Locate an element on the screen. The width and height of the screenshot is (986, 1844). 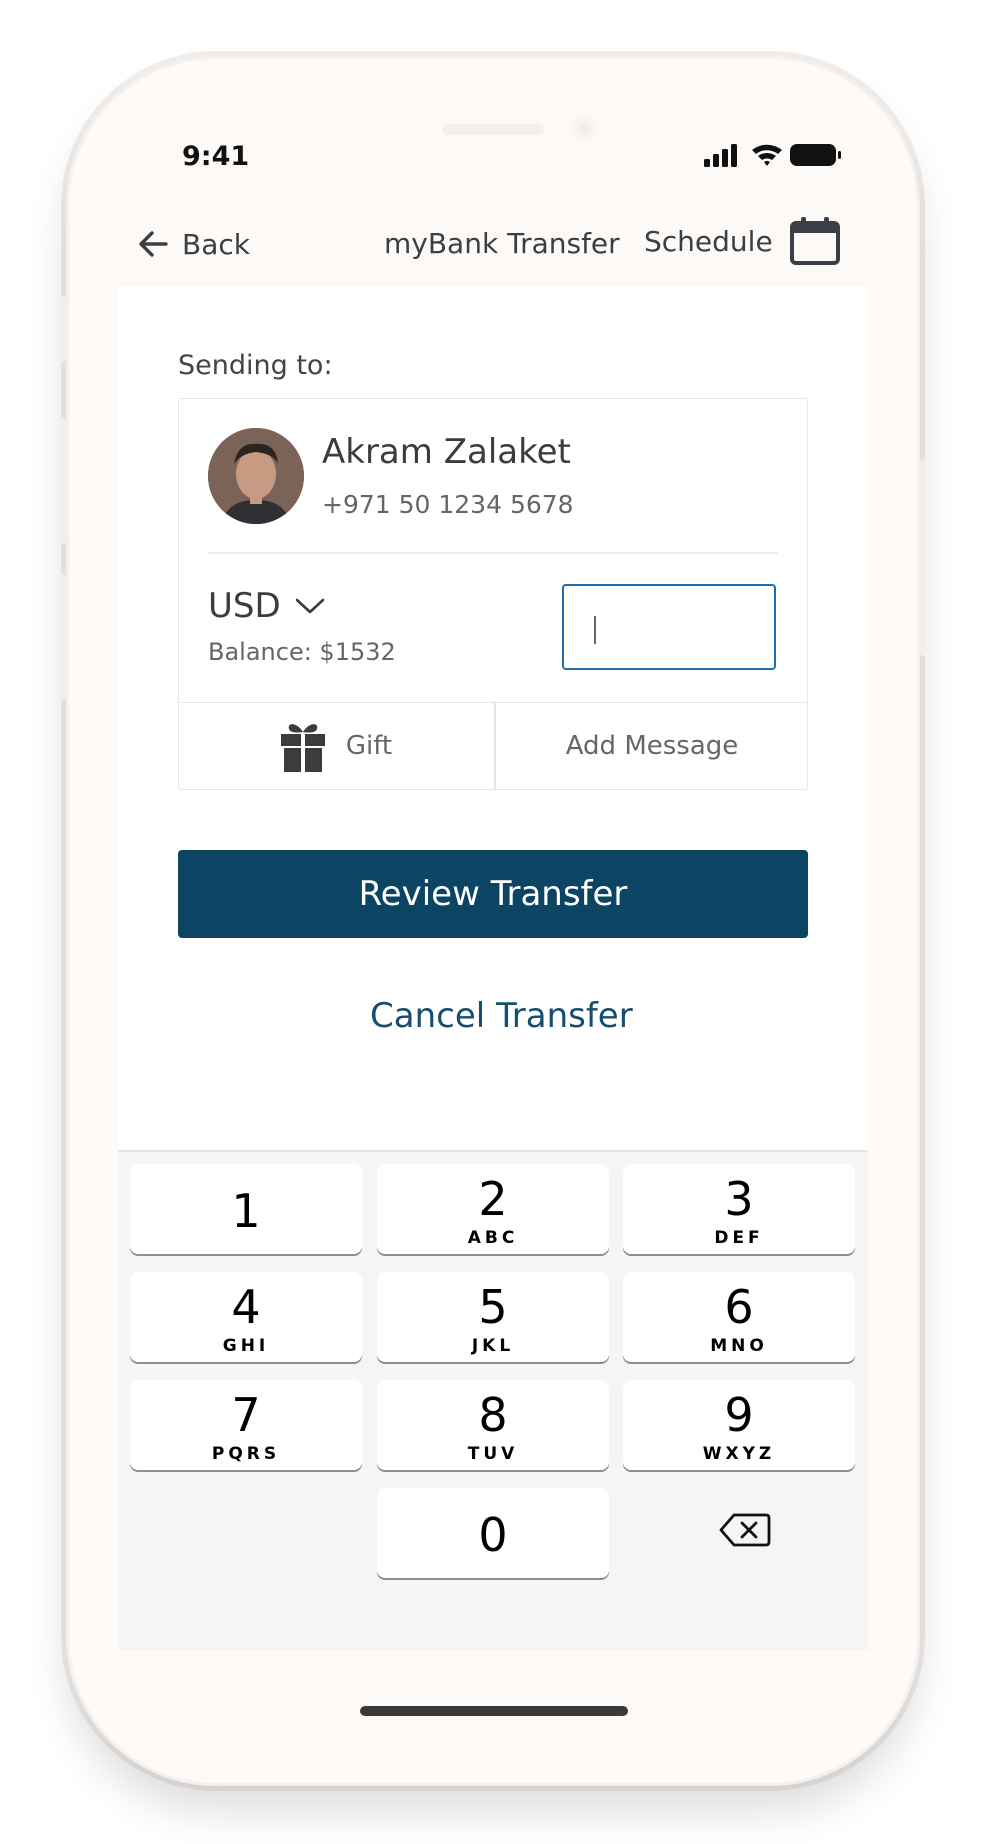
add-message-label: Add Message is located at coordinates (652, 746).